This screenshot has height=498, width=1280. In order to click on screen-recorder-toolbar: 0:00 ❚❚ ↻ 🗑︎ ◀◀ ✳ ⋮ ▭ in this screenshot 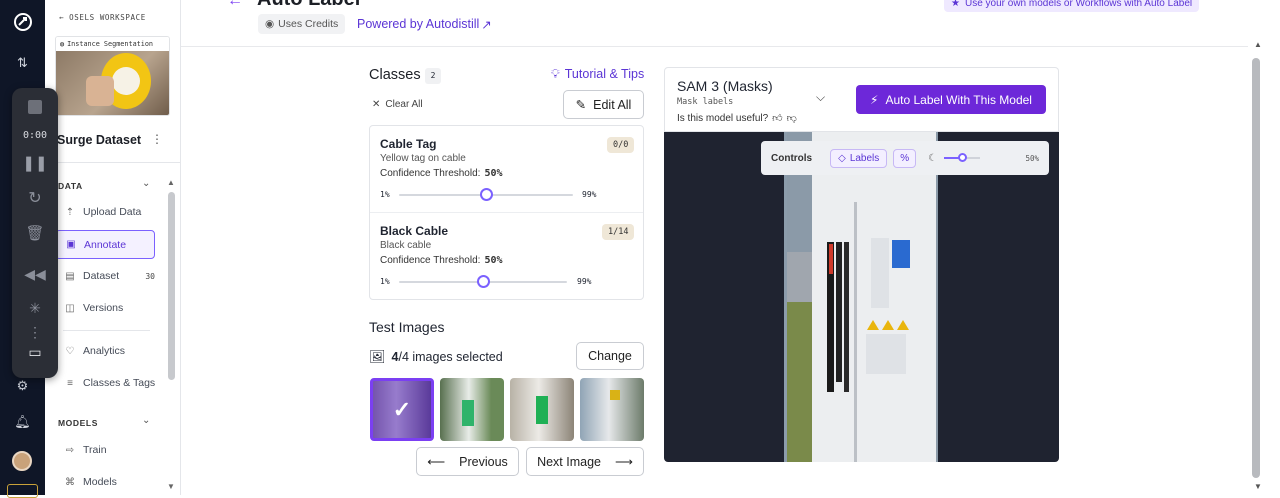, I will do `click(35, 233)`.